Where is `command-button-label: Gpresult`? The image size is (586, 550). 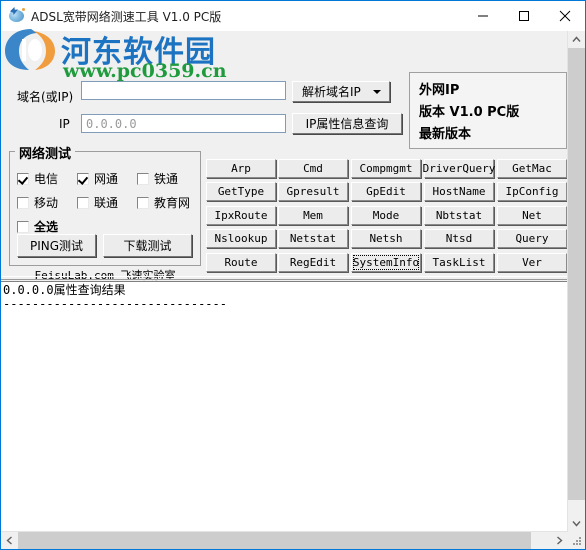 command-button-label: Gpresult is located at coordinates (313, 191).